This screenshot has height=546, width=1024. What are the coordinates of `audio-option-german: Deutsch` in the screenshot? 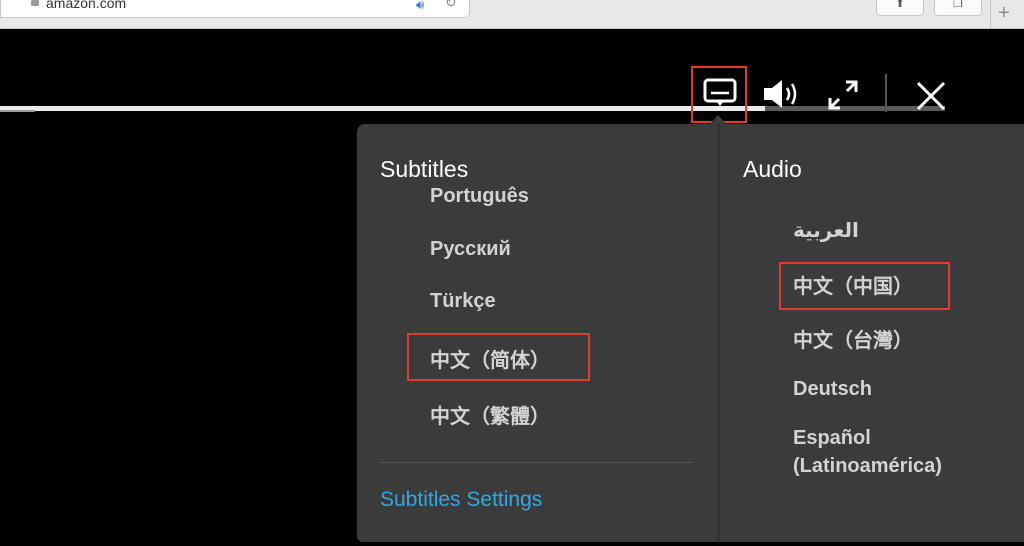 It's located at (832, 389).